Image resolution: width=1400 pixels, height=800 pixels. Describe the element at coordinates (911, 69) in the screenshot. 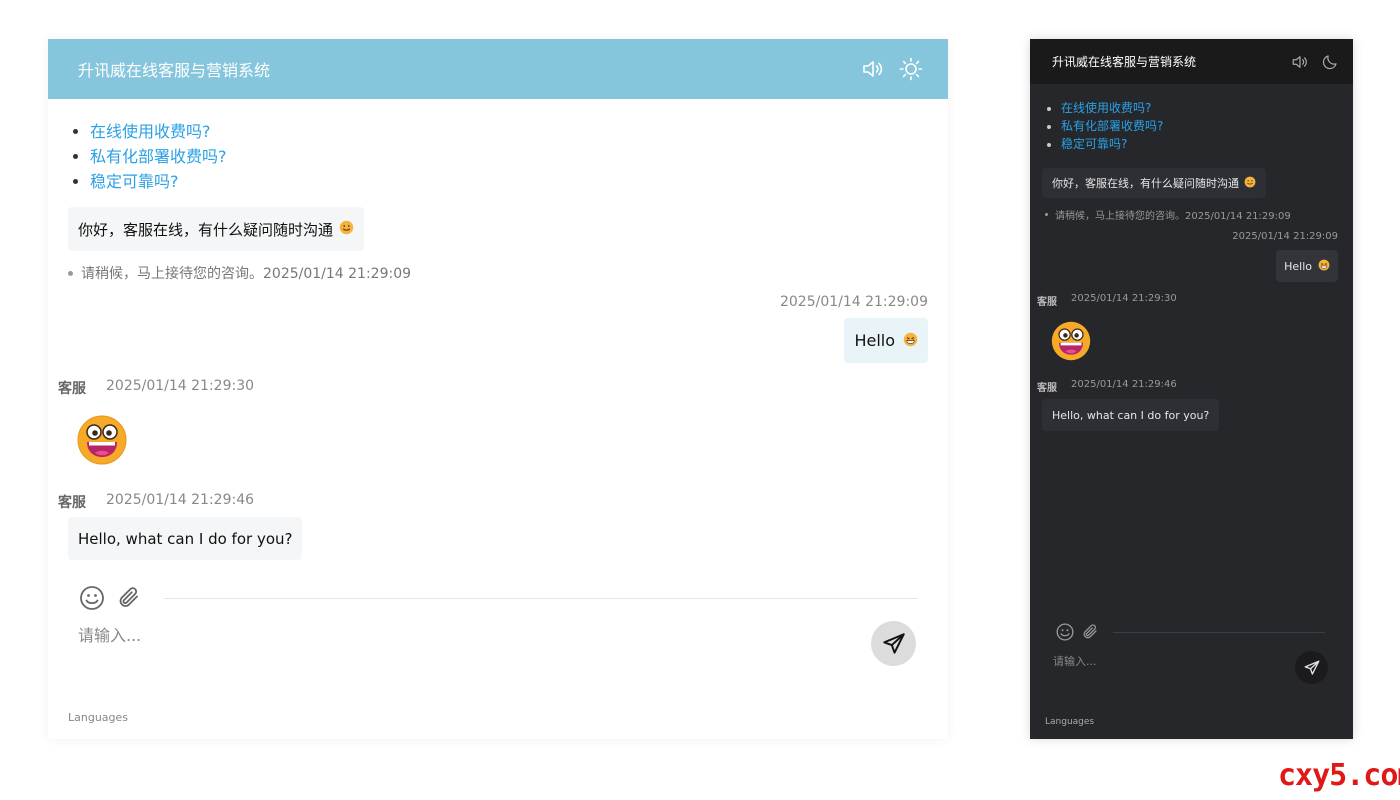

I see `sun-icon` at that location.